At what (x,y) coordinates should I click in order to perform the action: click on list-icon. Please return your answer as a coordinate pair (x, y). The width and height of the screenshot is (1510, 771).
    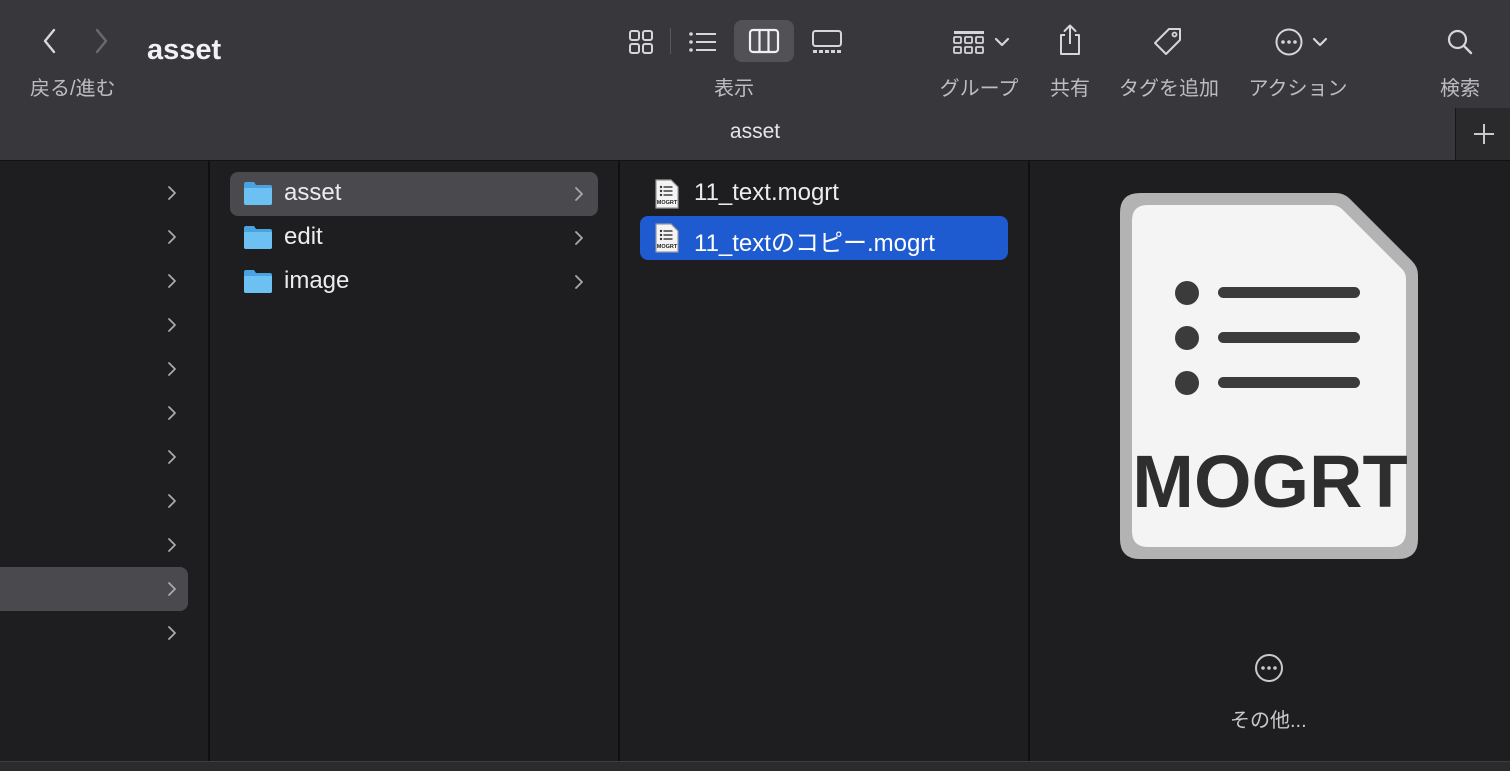
    Looking at the image, I should click on (702, 42).